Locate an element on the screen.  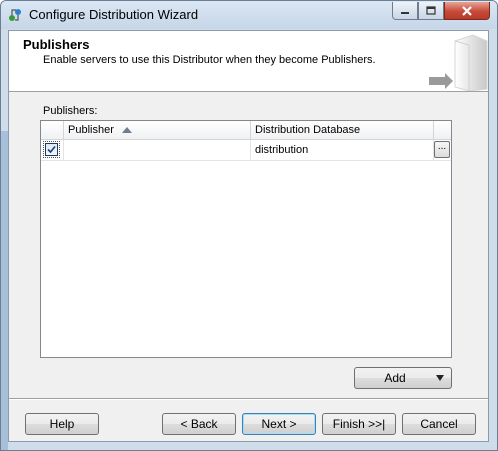
close-icon is located at coordinates (467, 10).